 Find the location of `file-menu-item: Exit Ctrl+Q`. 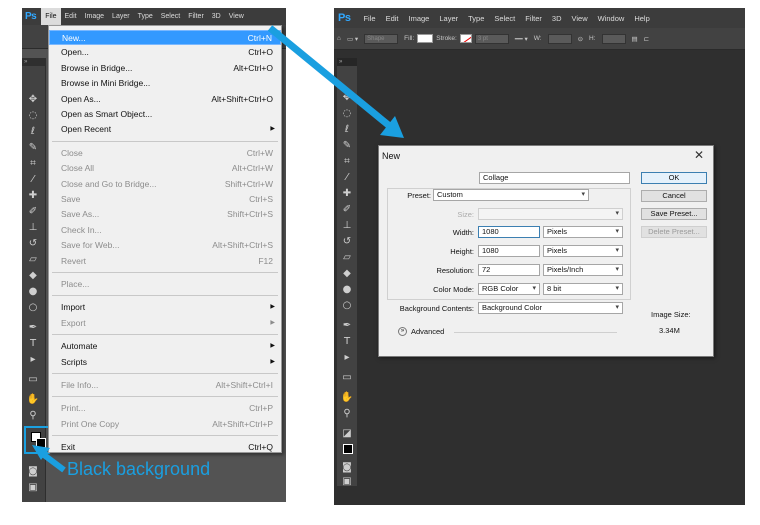

file-menu-item: Exit Ctrl+Q is located at coordinates (165, 447).